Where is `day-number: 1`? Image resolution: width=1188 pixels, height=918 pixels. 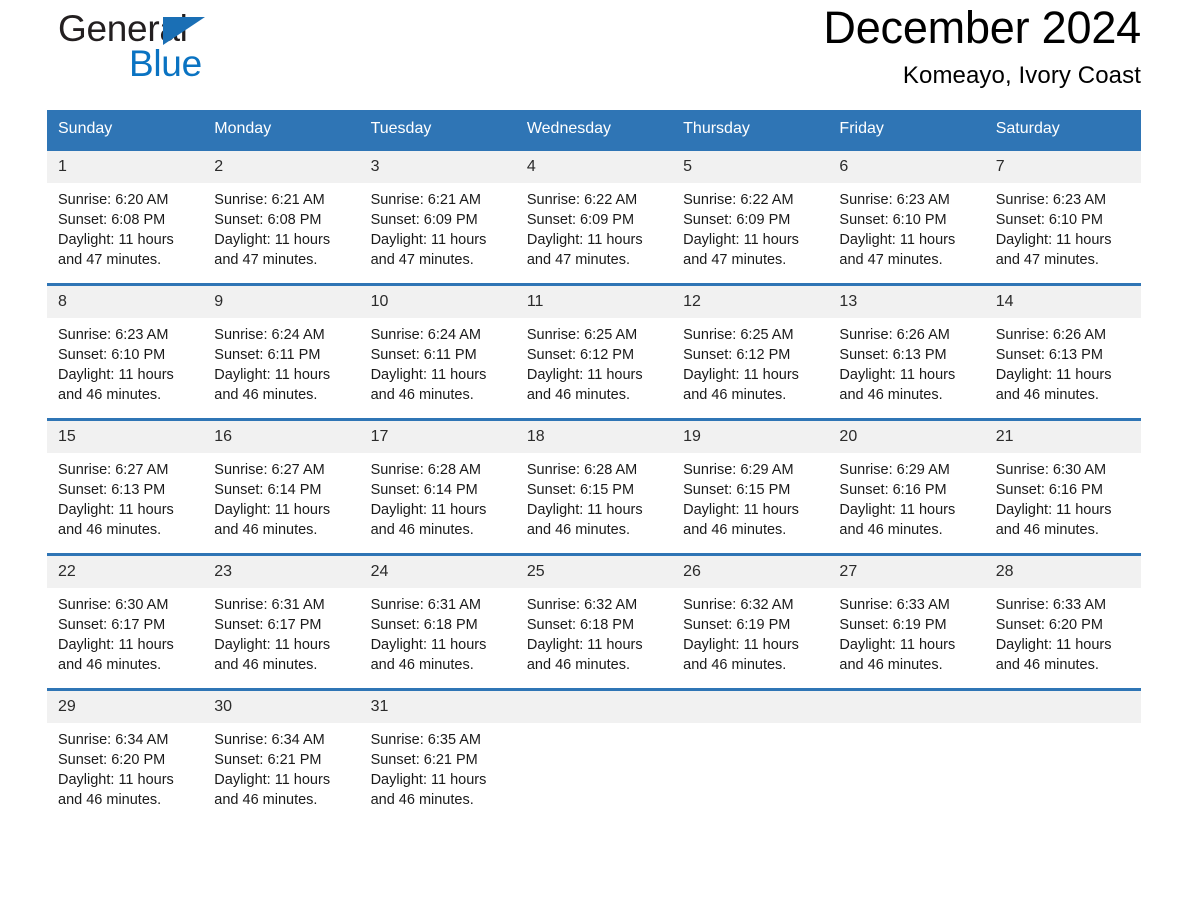
day-number: 1 is located at coordinates (125, 167).